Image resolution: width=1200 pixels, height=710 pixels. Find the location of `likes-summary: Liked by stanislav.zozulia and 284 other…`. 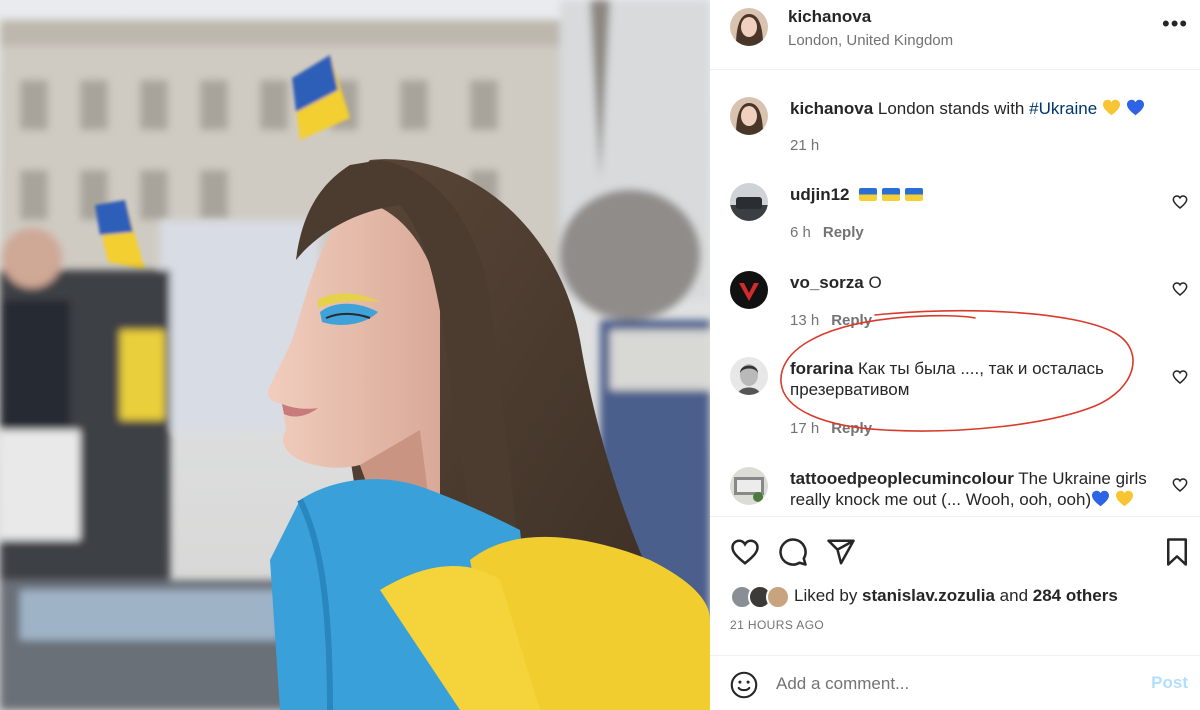

likes-summary: Liked by stanislav.zozulia and 284 other… is located at coordinates (956, 595).